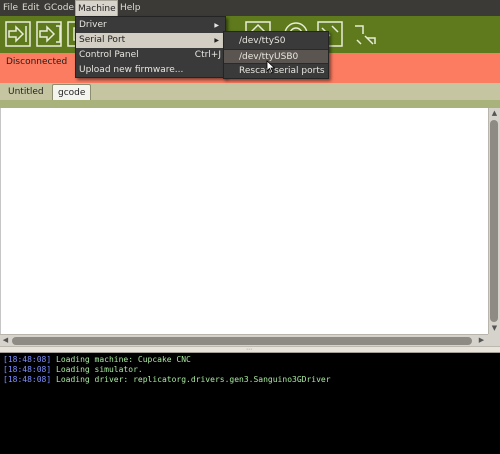  I want to click on menu-edit: Edit, so click(30, 8).